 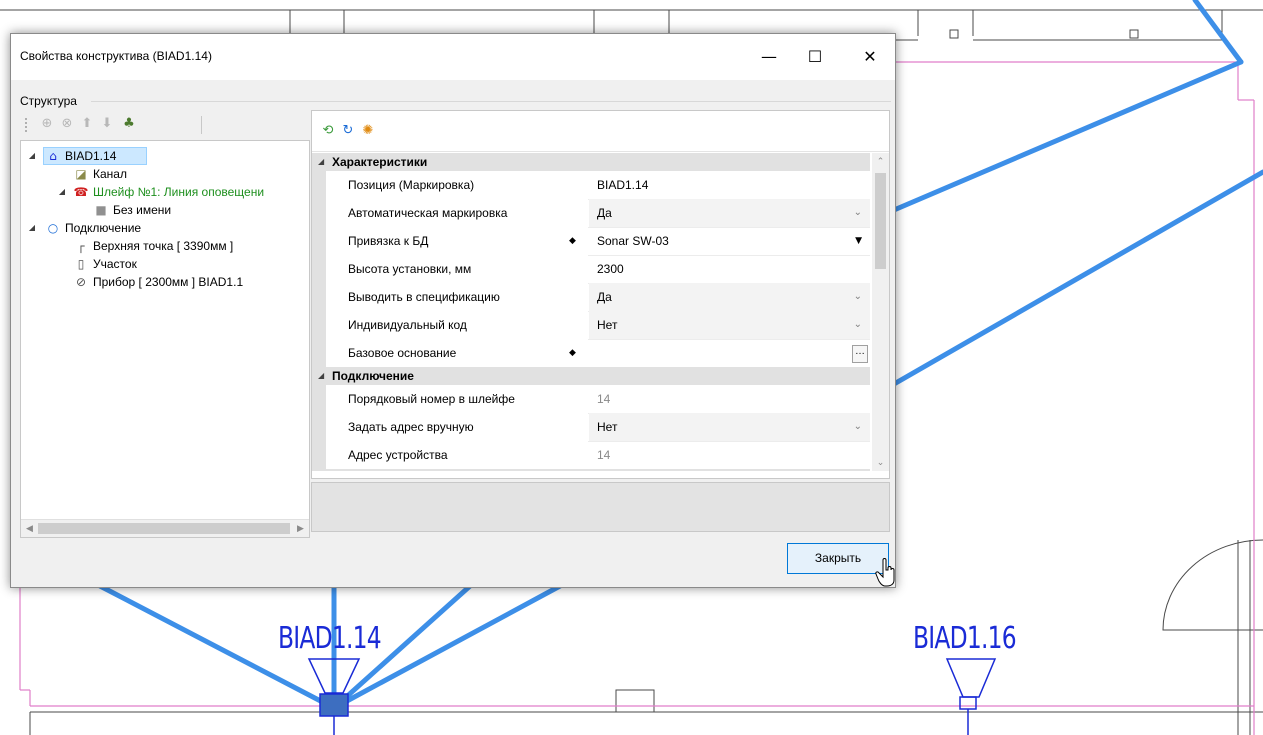 I want to click on close-button: Закрыть, so click(x=838, y=558).